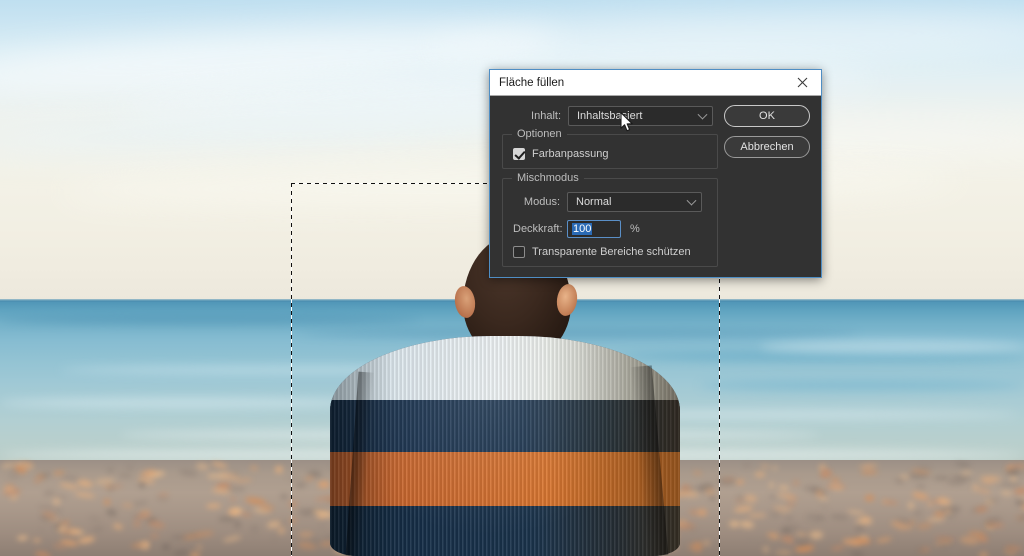  Describe the element at coordinates (610, 154) in the screenshot. I see `color-adaptation-row: Farbanpassung` at that location.